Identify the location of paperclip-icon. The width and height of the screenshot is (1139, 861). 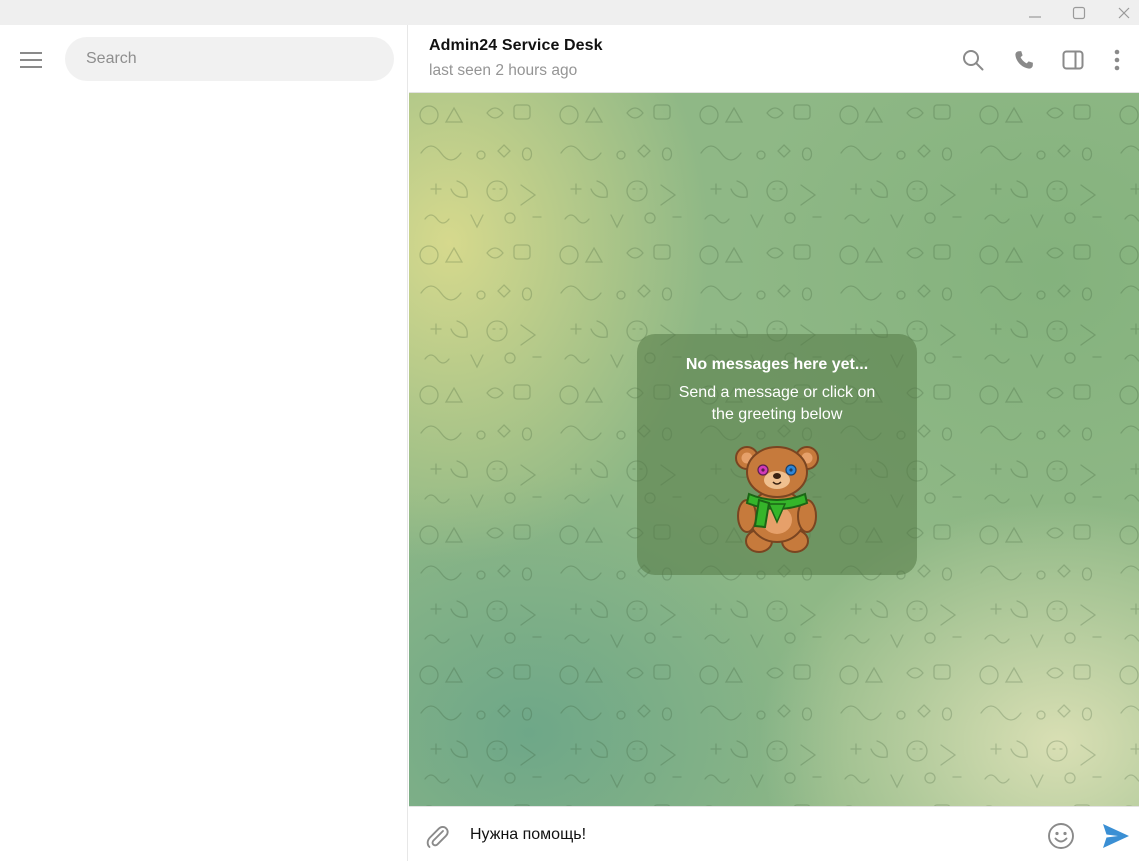
(437, 837).